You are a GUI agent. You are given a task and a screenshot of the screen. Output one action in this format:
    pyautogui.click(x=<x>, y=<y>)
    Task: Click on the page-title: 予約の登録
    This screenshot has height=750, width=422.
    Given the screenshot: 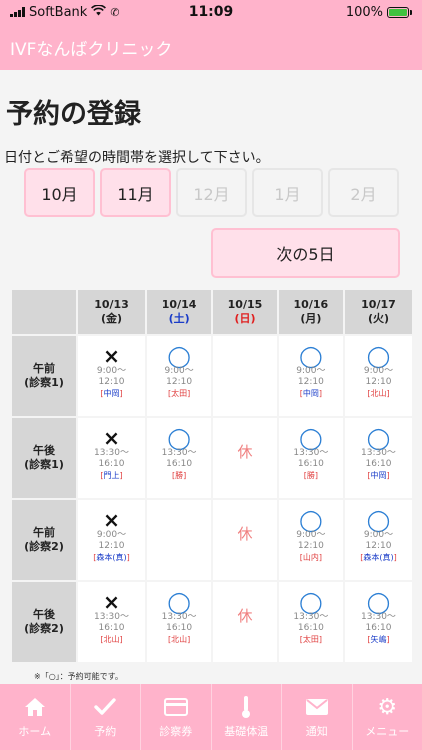 What is the action you would take?
    pyautogui.click(x=73, y=114)
    